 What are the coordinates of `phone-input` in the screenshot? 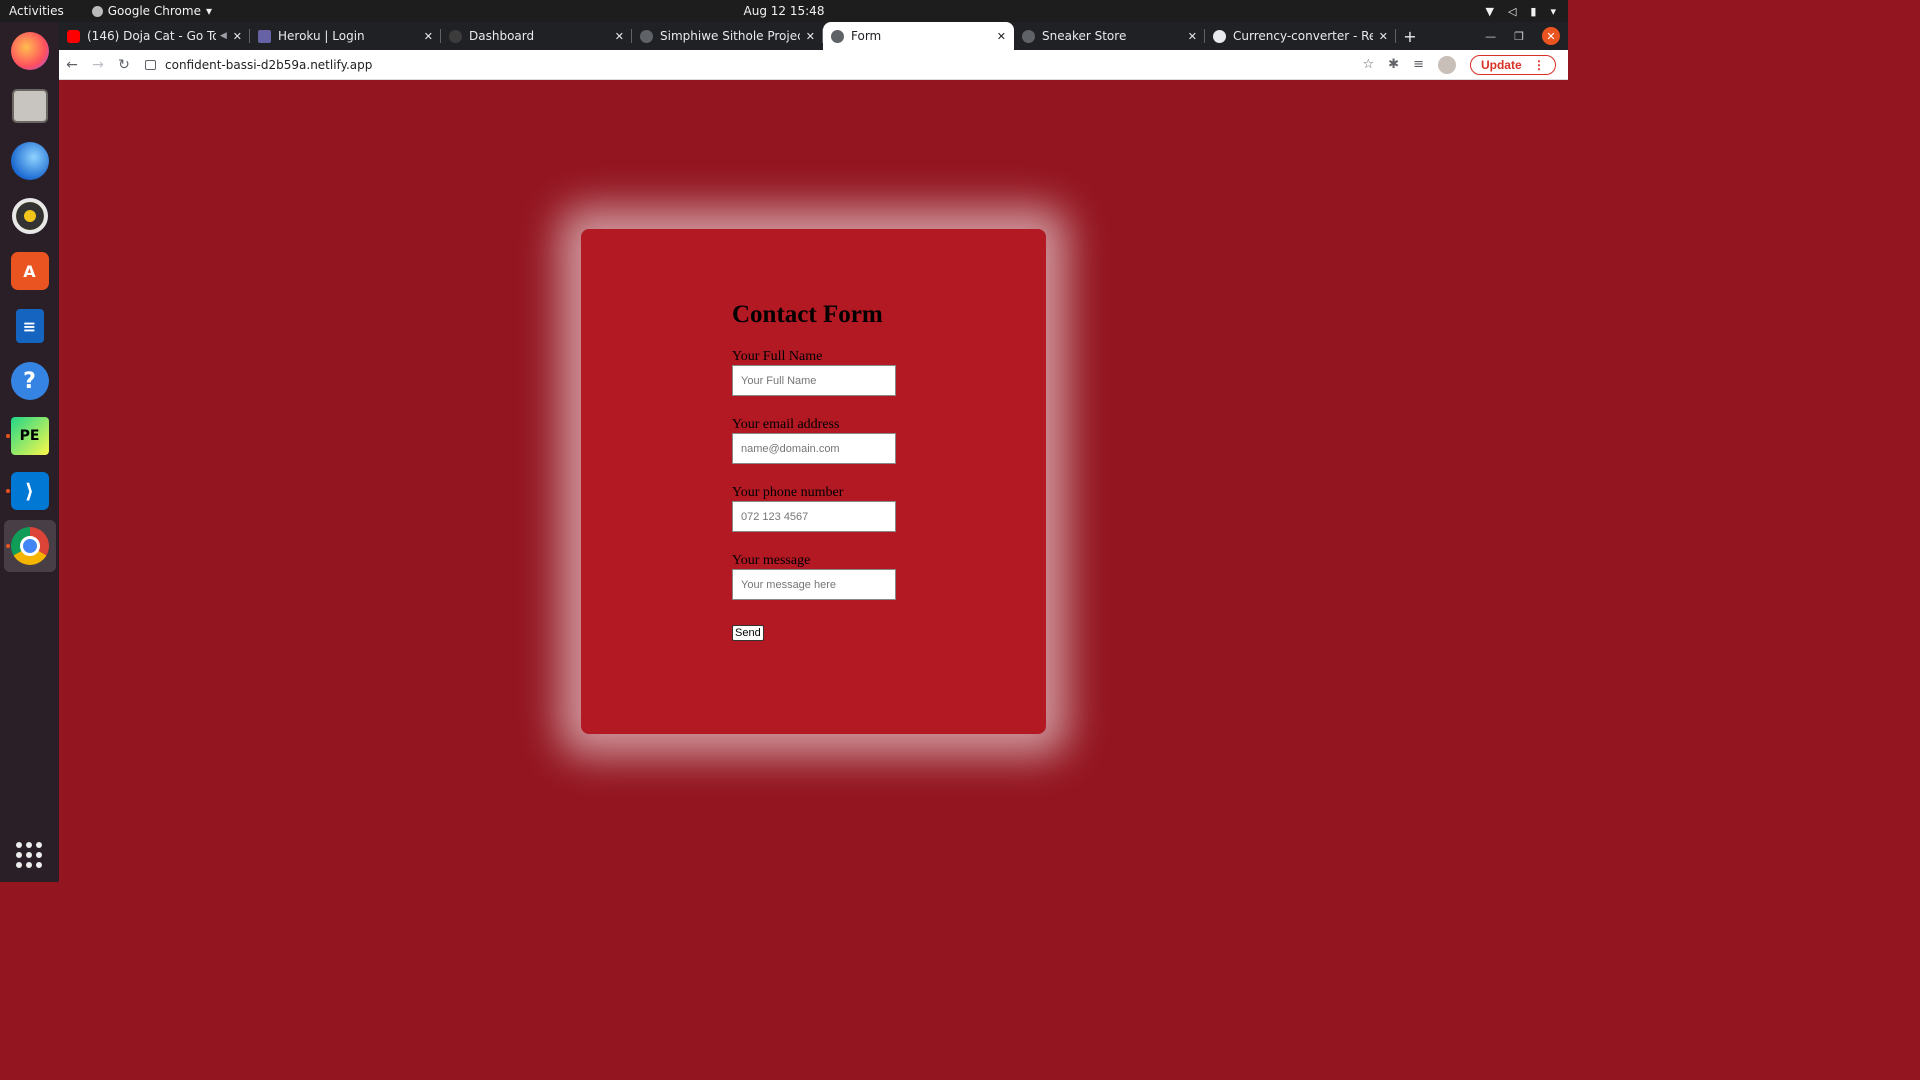 It's located at (814, 516).